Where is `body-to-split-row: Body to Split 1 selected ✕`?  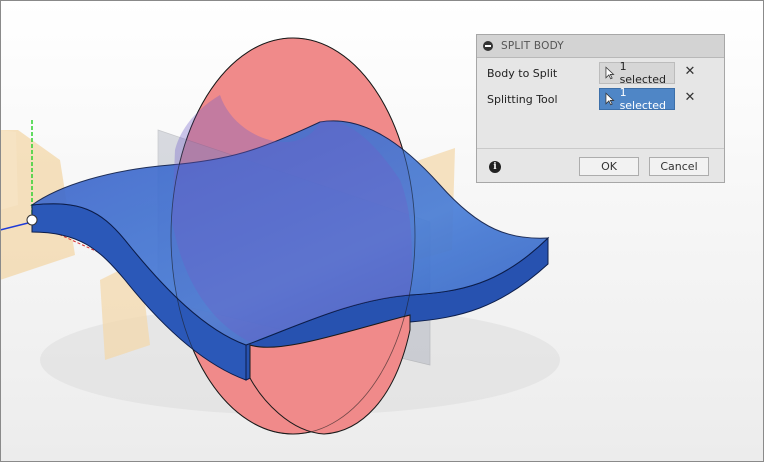
body-to-split-row: Body to Split 1 selected ✕ is located at coordinates (600, 73).